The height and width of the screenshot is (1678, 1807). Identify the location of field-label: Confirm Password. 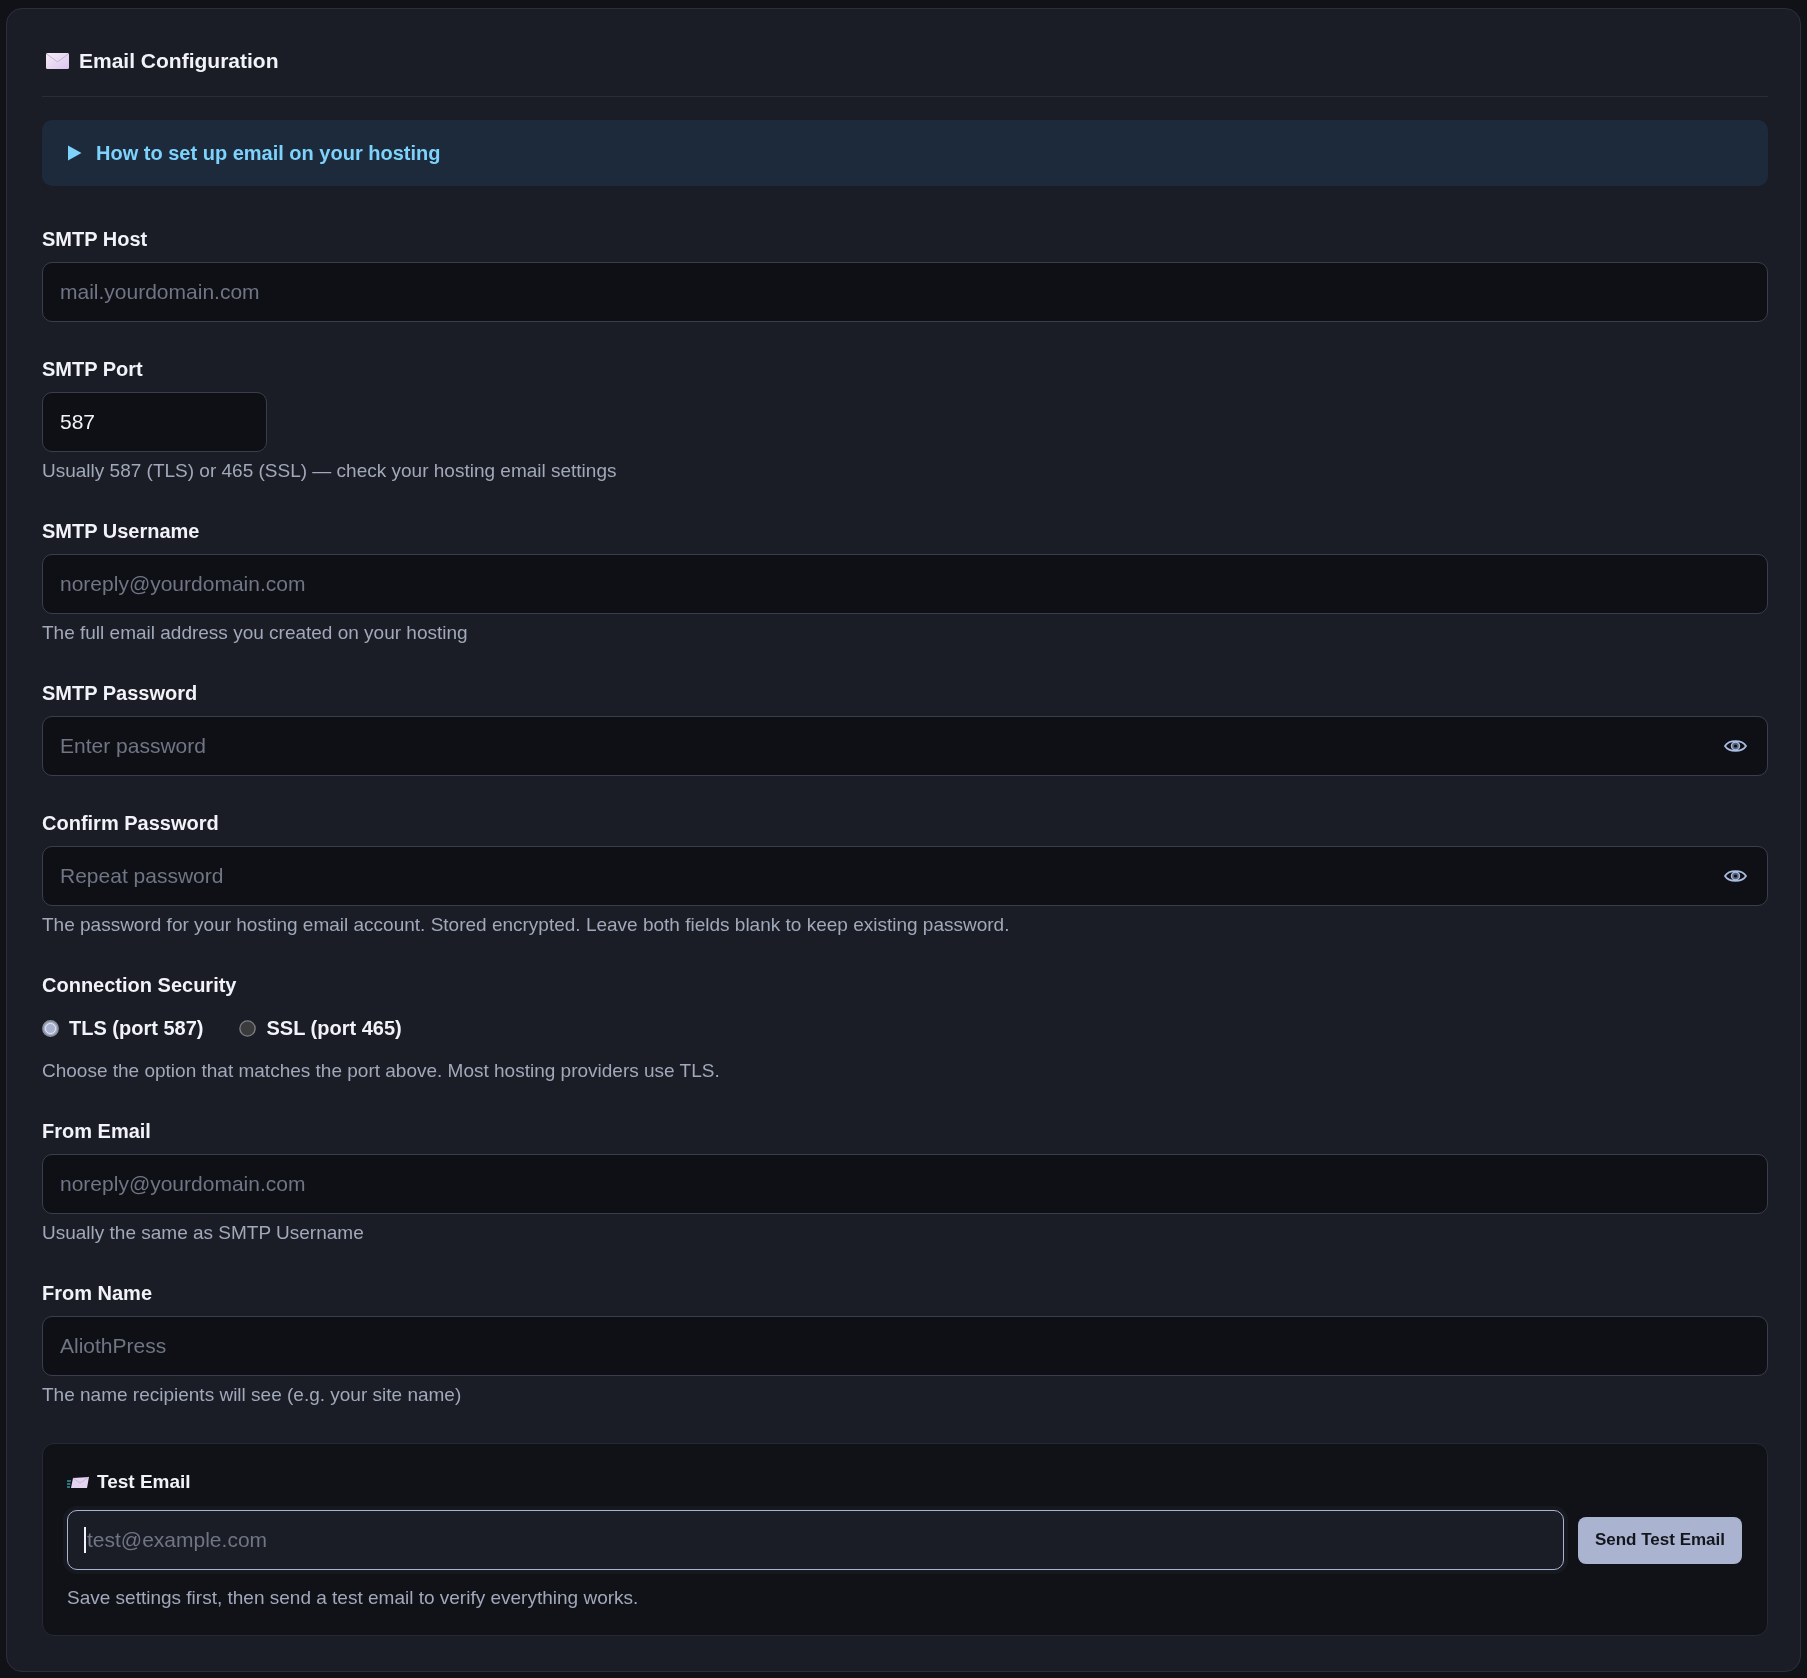
(131, 823).